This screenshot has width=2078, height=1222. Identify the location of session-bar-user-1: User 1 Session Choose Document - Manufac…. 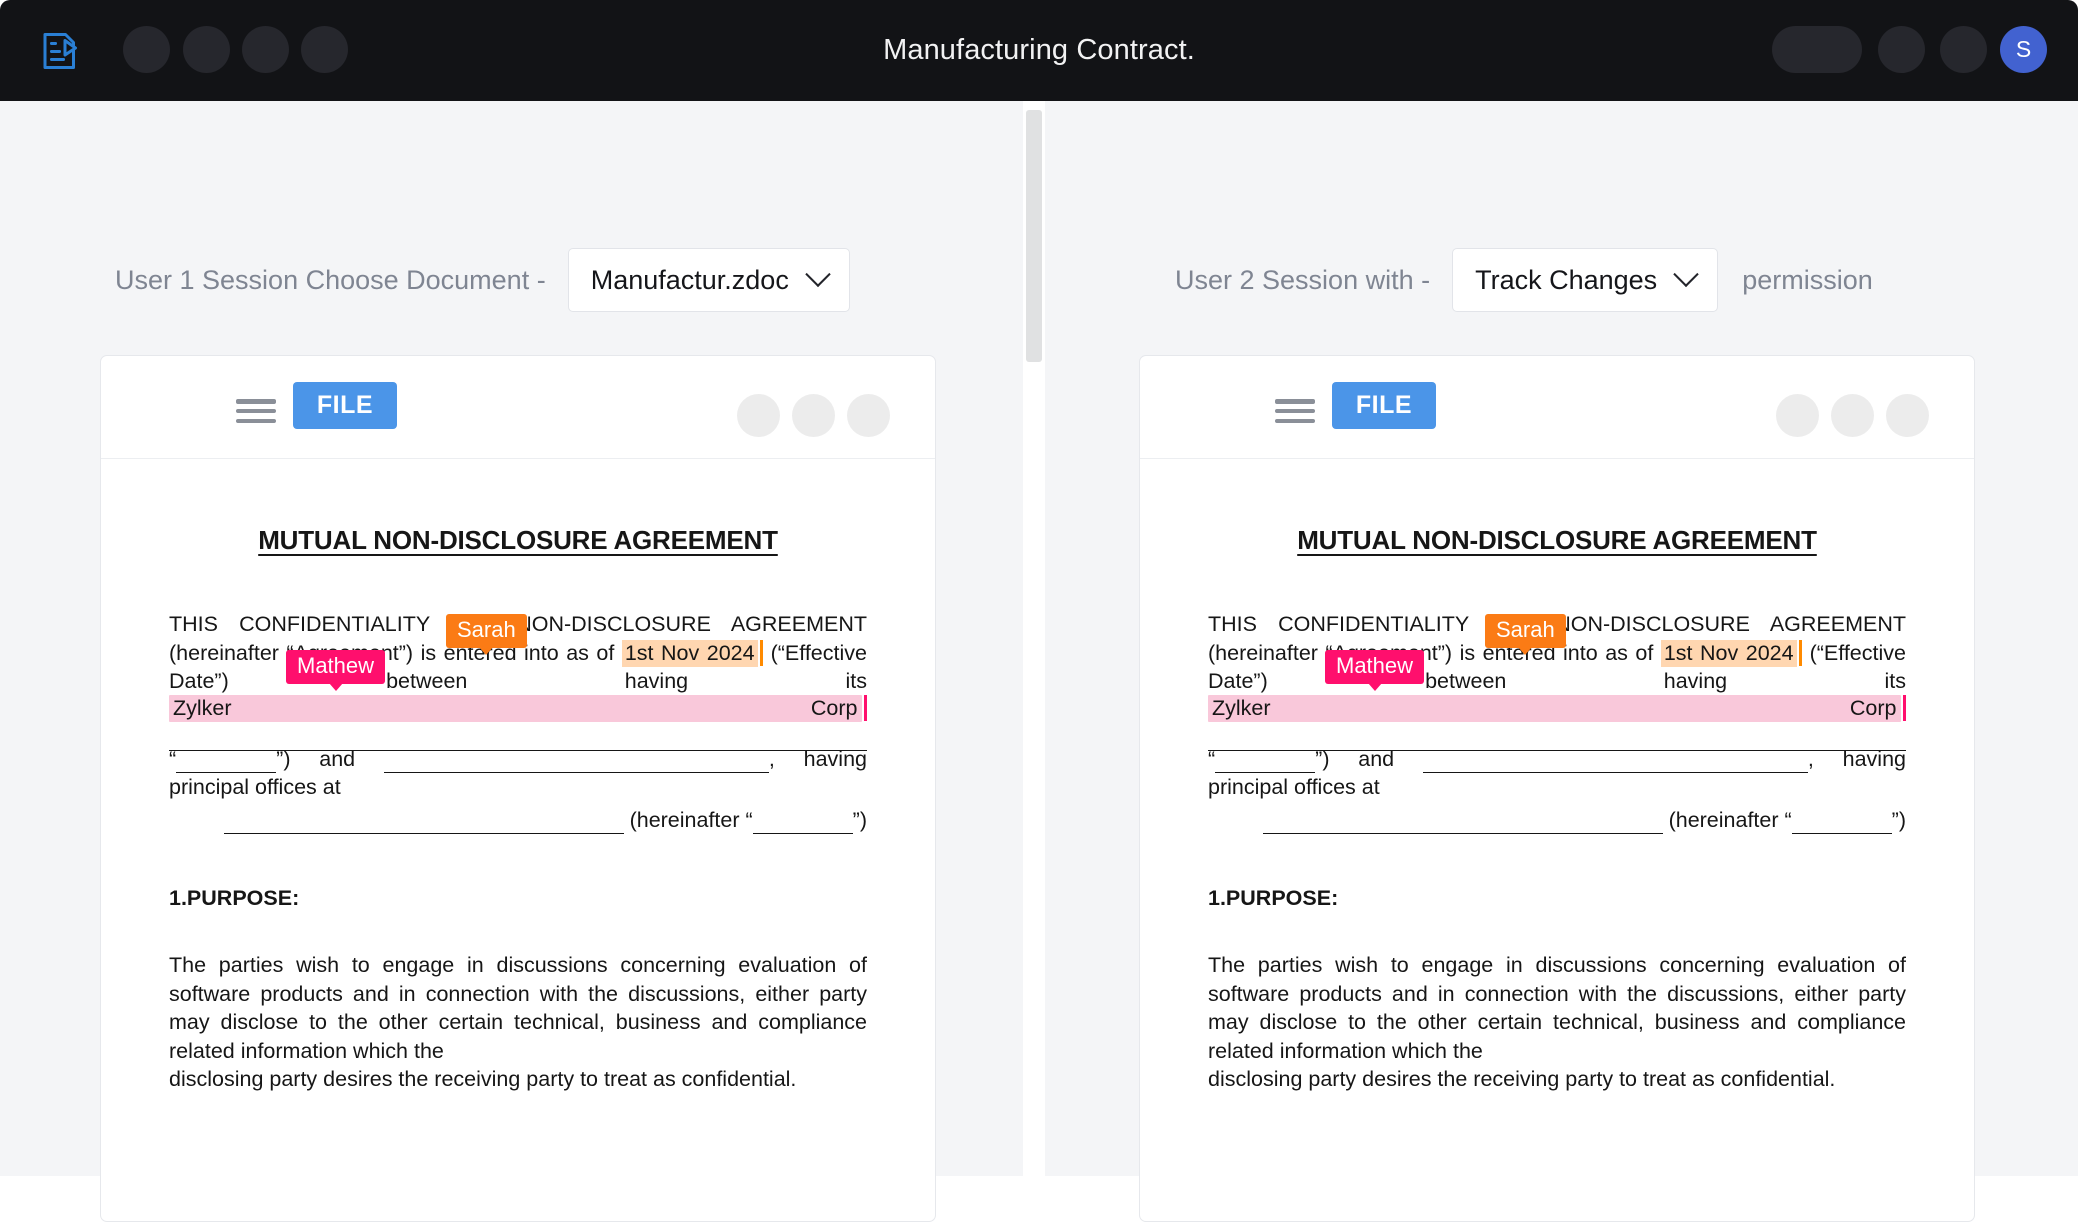
(482, 280).